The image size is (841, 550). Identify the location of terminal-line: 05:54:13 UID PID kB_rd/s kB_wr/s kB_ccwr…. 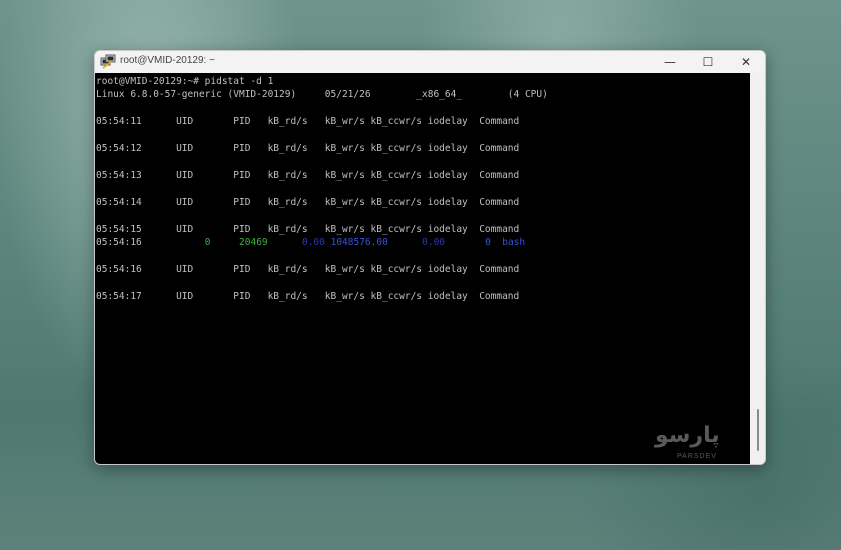
(308, 175).